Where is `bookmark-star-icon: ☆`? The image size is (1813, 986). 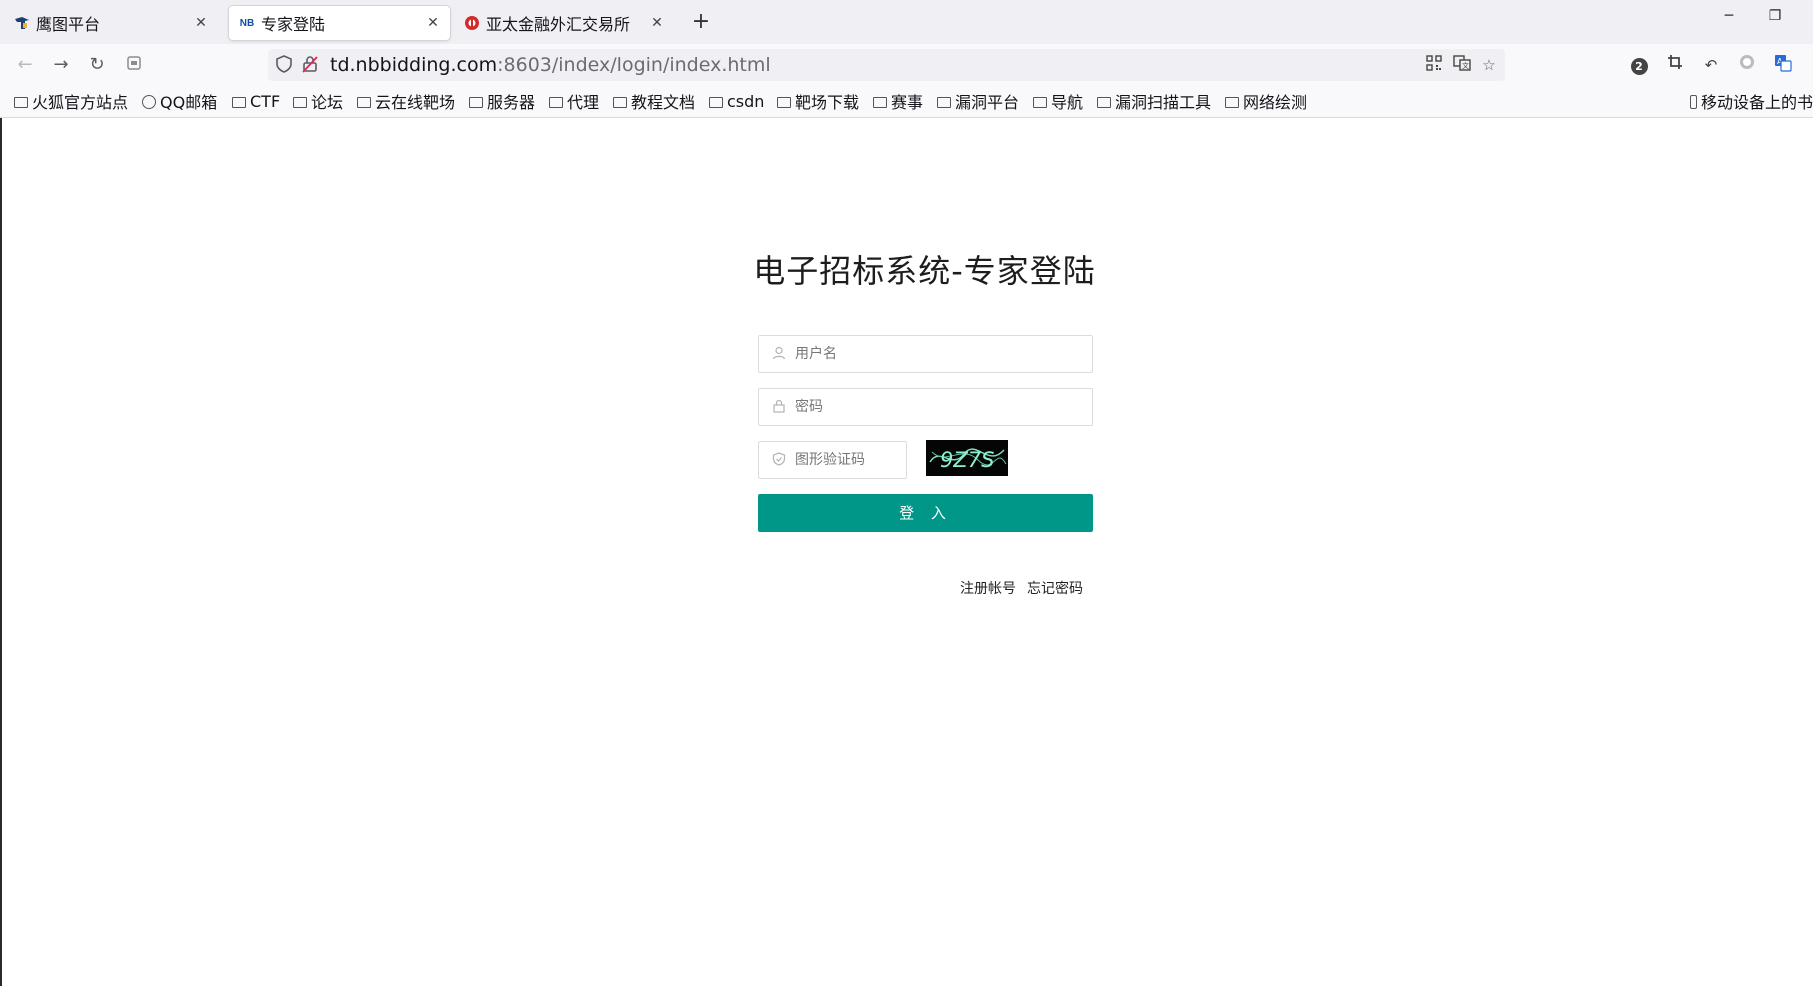 bookmark-star-icon: ☆ is located at coordinates (1489, 65).